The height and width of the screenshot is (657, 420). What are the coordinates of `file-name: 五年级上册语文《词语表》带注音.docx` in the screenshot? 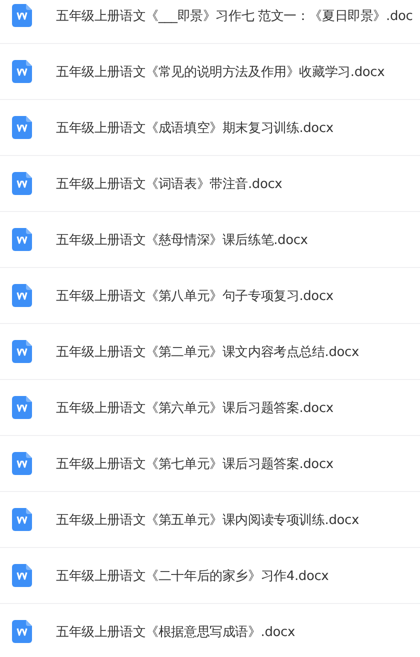 It's located at (238, 183).